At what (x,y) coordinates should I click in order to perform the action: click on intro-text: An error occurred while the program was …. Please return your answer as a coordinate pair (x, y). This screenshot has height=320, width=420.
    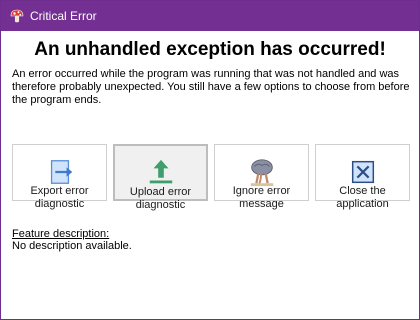
    Looking at the image, I should click on (211, 87).